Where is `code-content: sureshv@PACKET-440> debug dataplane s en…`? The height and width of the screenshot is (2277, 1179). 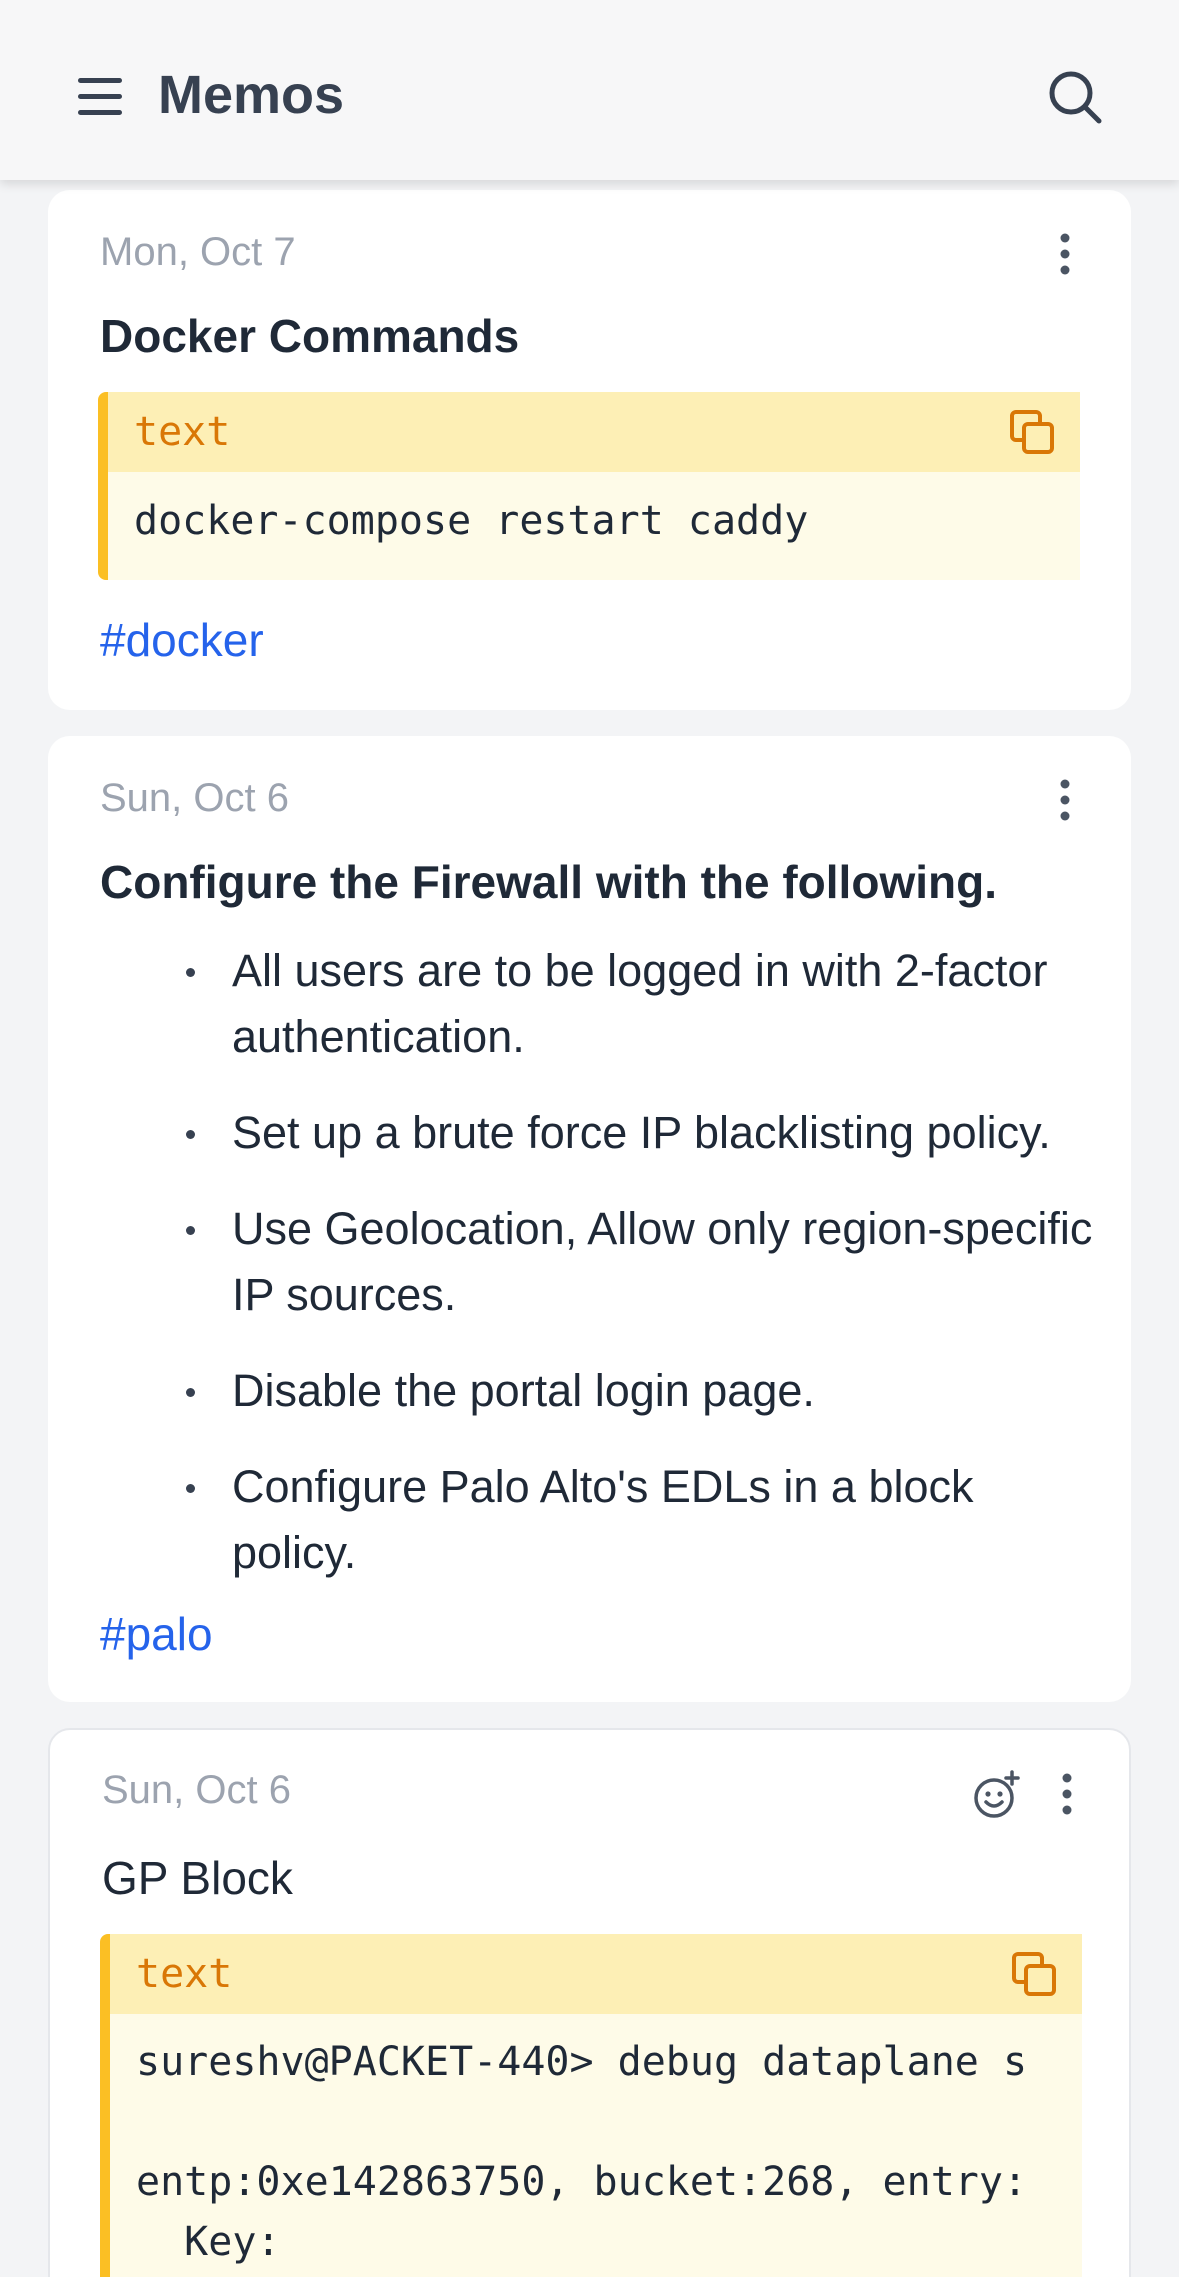 code-content: sureshv@PACKET-440> debug dataplane s en… is located at coordinates (582, 2152).